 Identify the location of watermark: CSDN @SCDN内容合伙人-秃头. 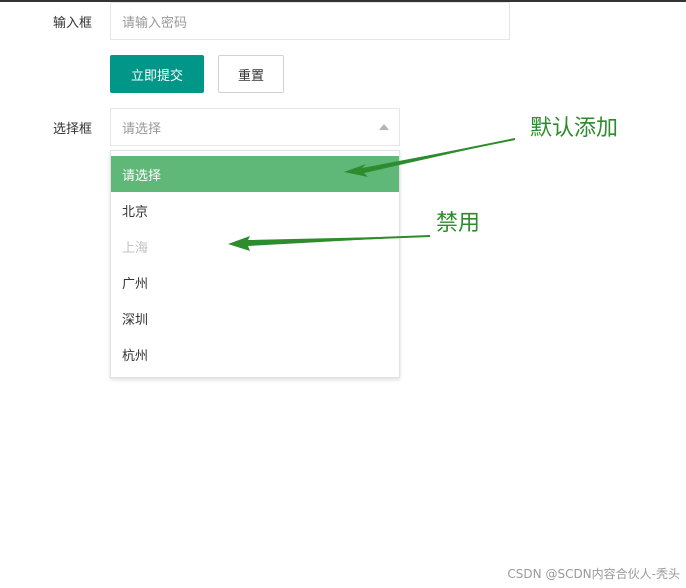
(593, 574).